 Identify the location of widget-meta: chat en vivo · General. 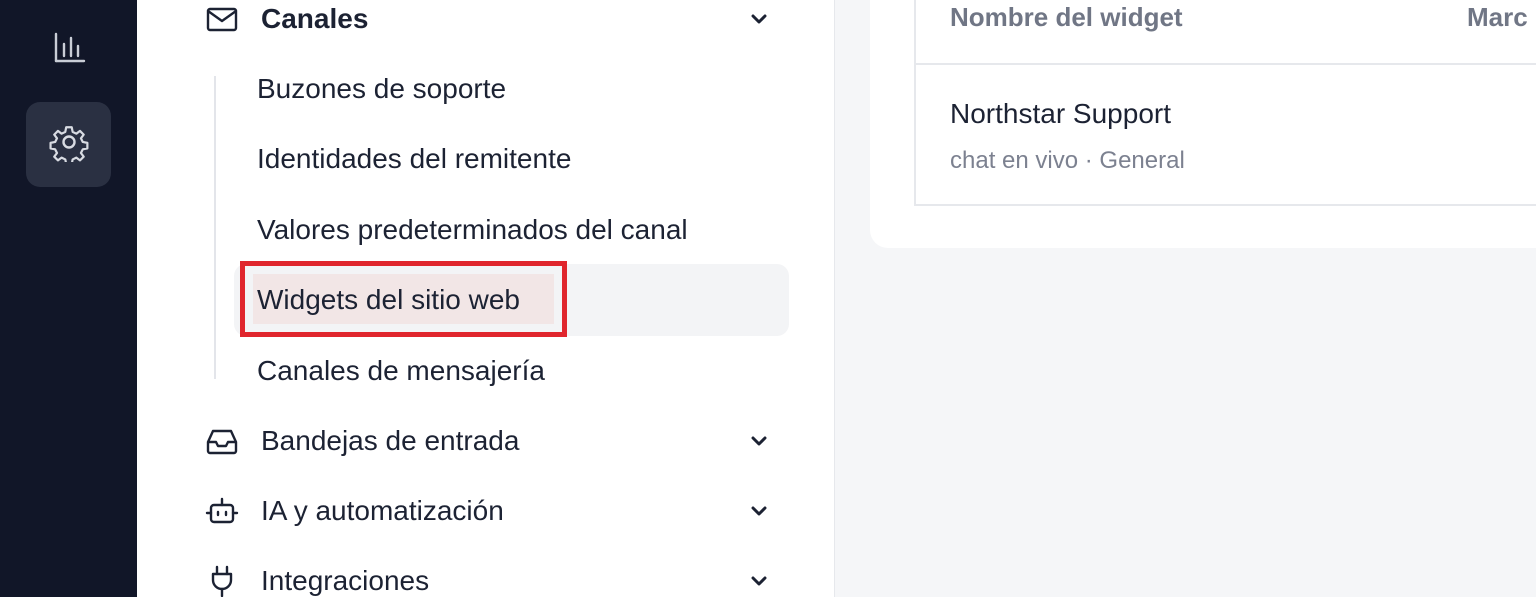
(1067, 160).